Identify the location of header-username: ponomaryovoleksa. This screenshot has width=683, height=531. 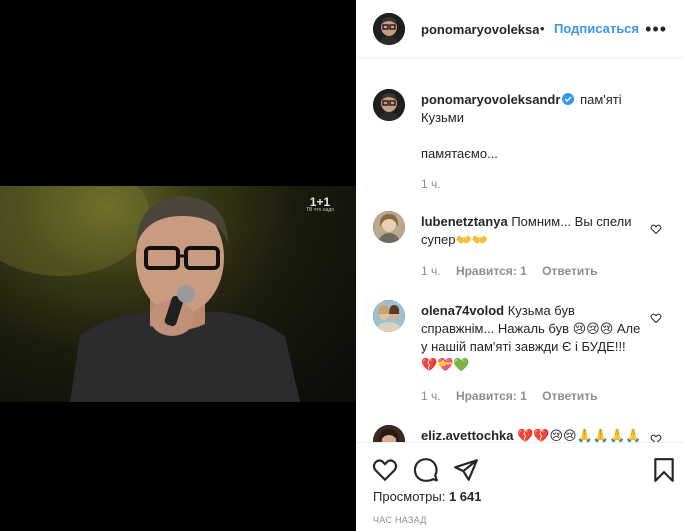
(480, 29).